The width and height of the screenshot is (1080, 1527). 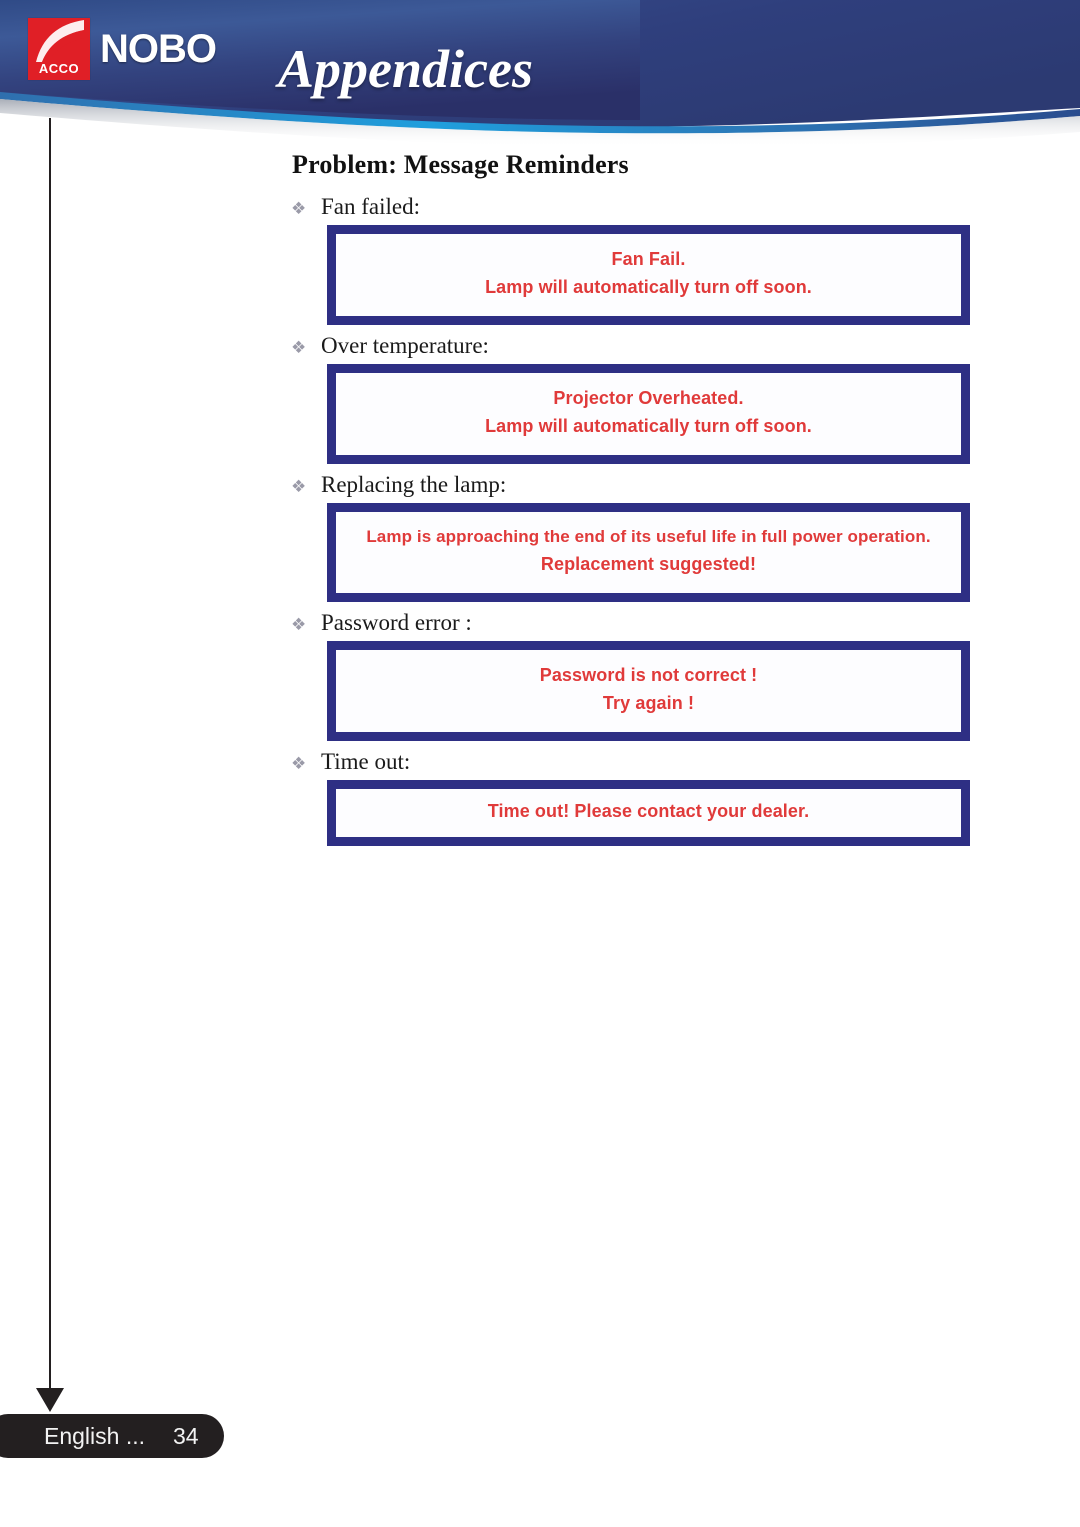 I want to click on page-header-banner: ACCO NOBO Appendices, so click(x=540, y=72).